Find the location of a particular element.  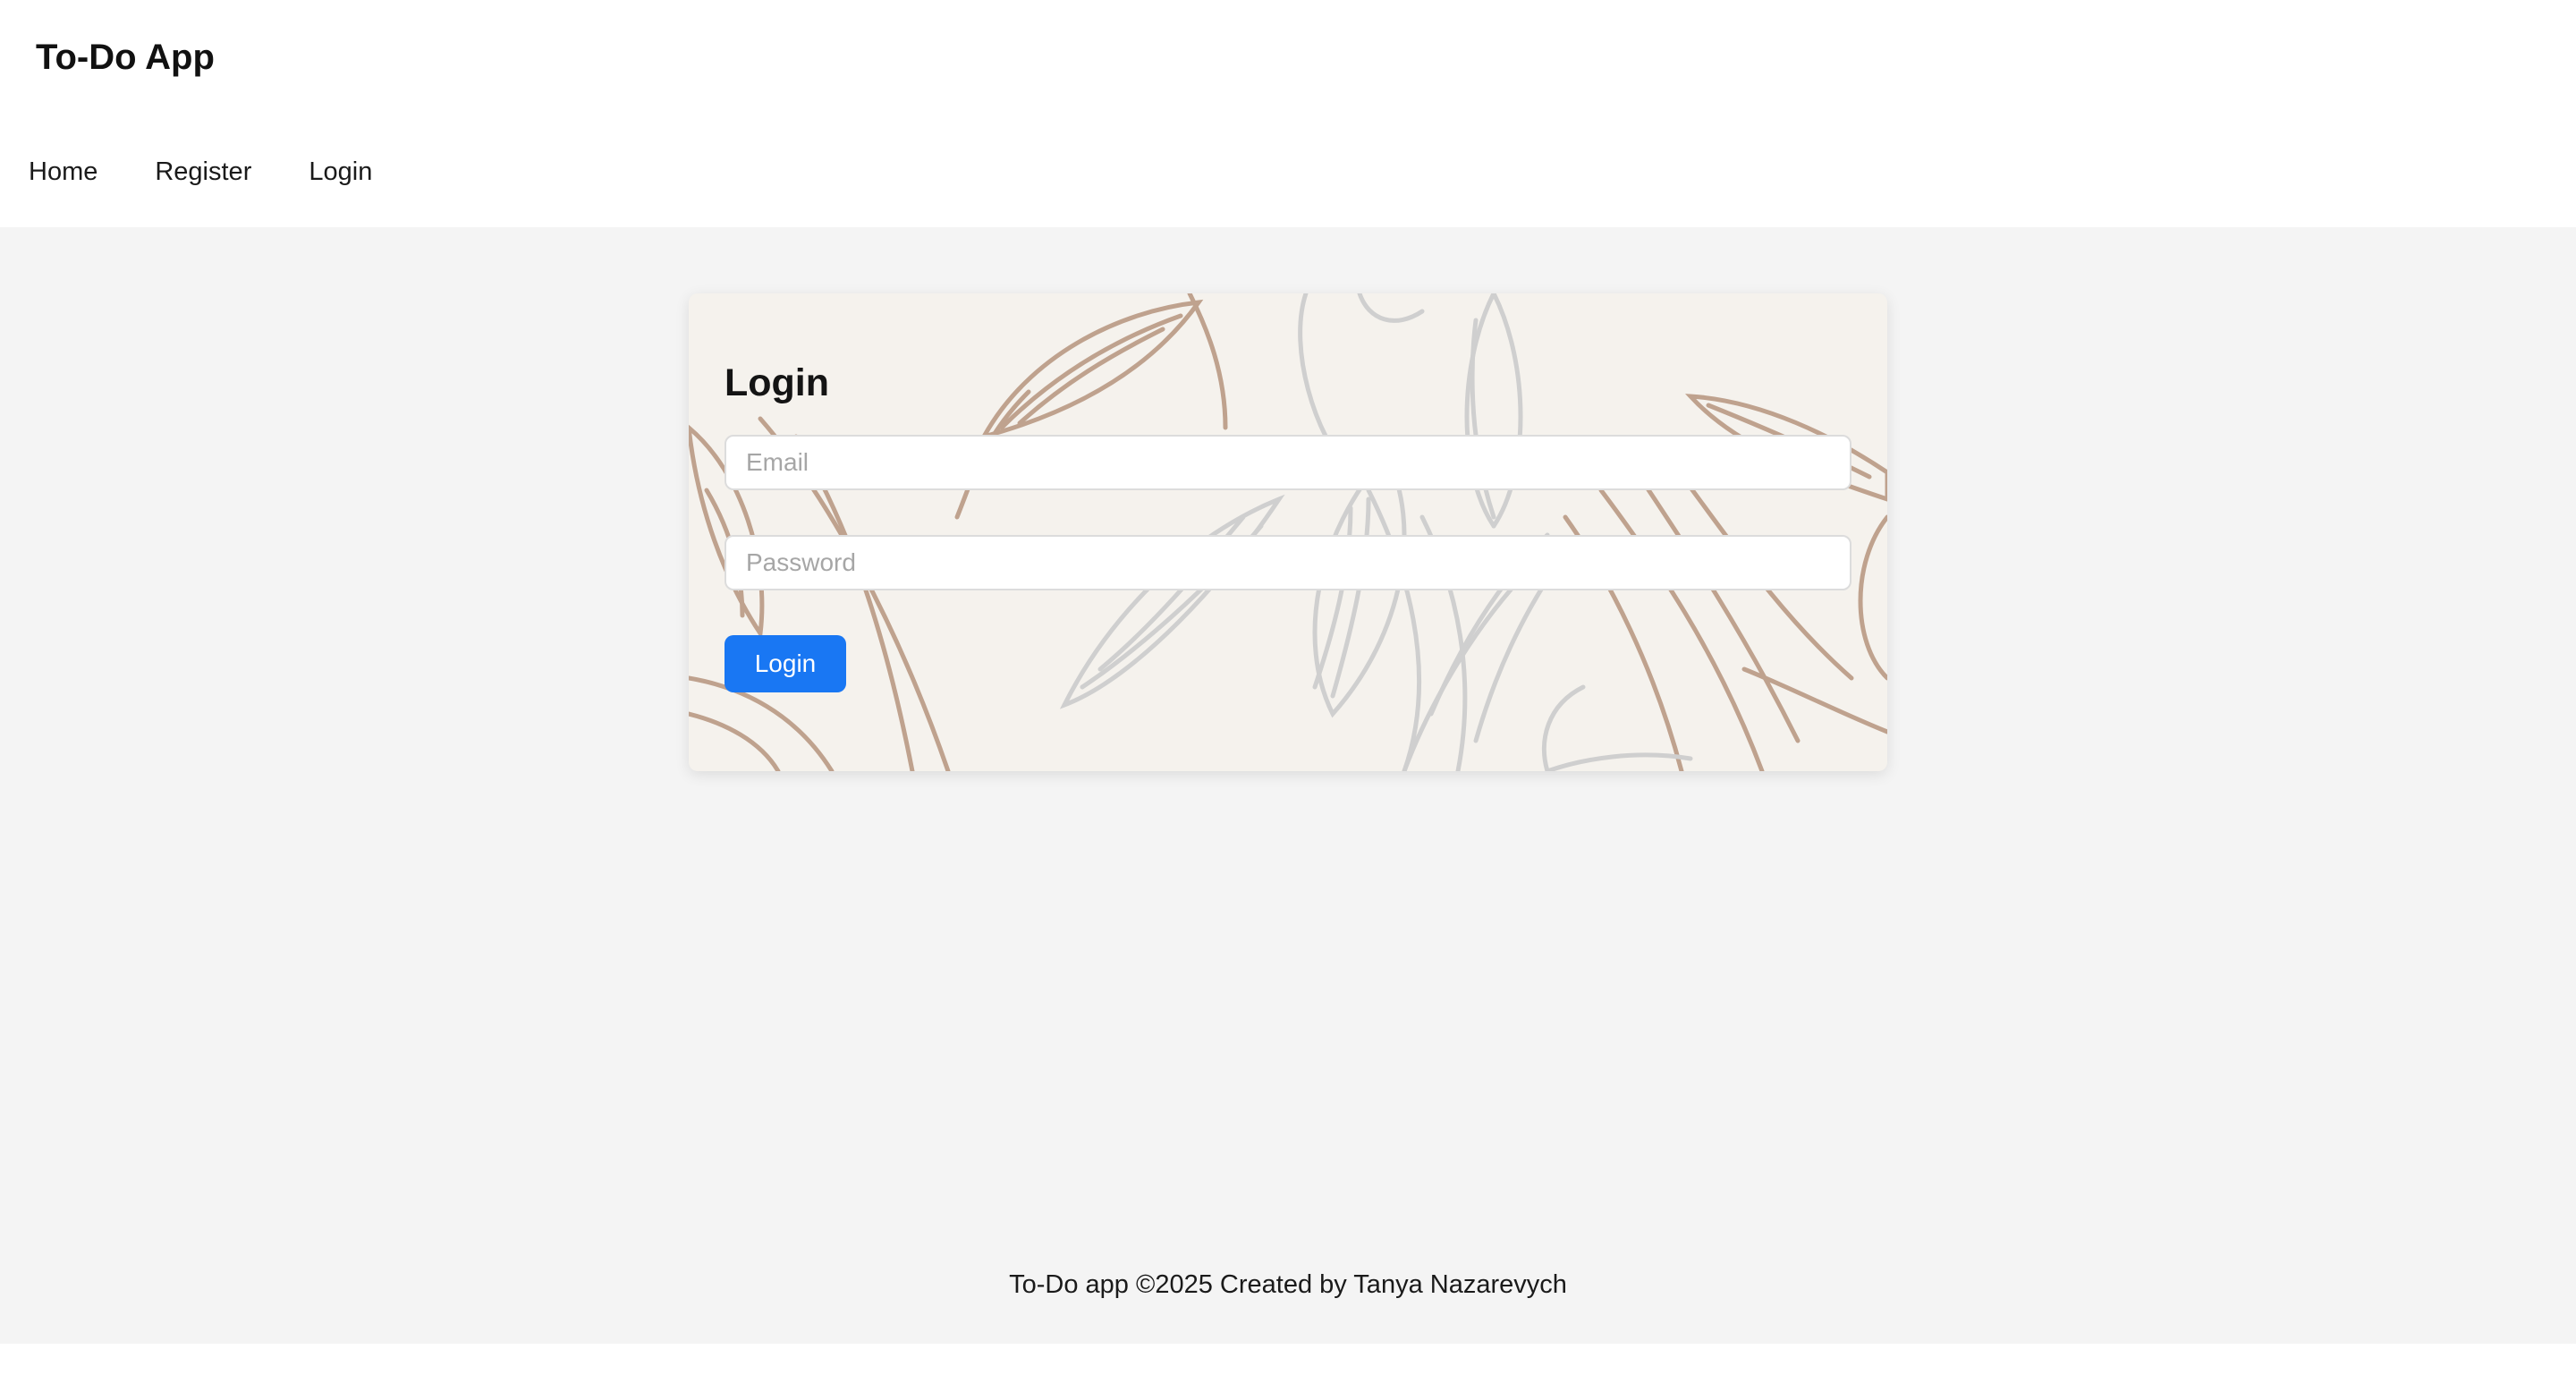

password-field is located at coordinates (1288, 562).